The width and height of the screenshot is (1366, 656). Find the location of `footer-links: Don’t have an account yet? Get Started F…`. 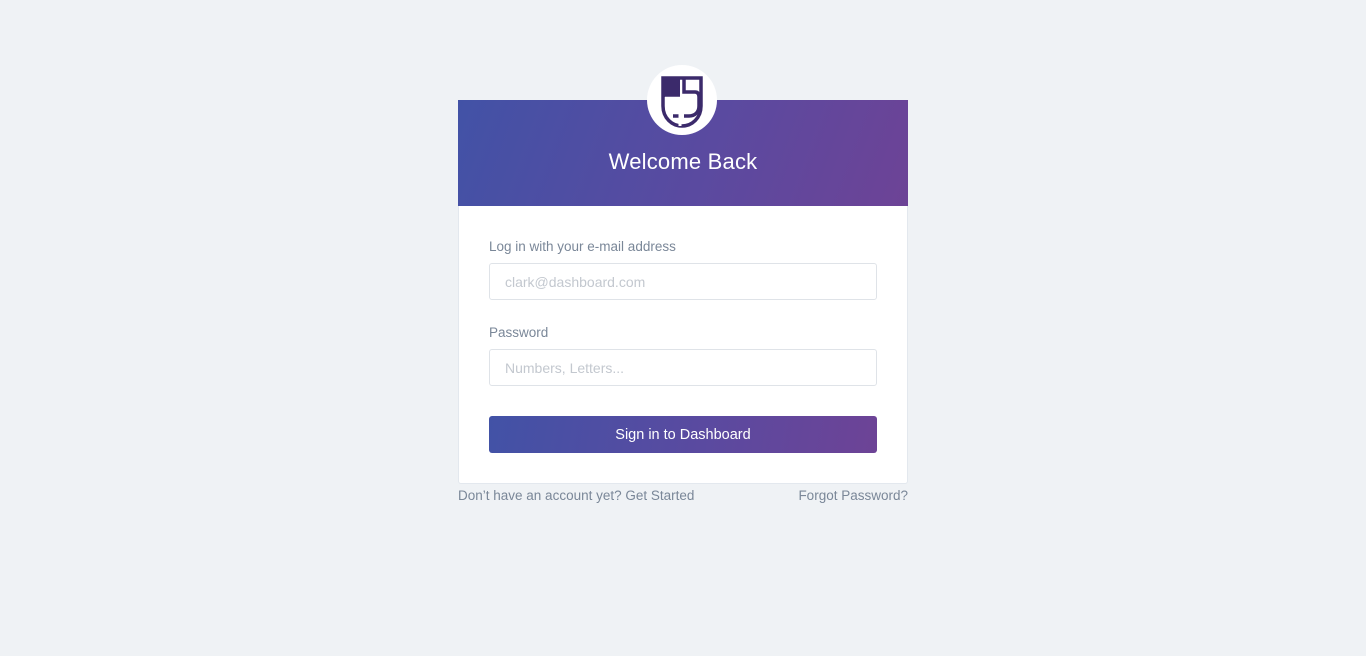

footer-links: Don’t have an account yet? Get Started F… is located at coordinates (683, 495).